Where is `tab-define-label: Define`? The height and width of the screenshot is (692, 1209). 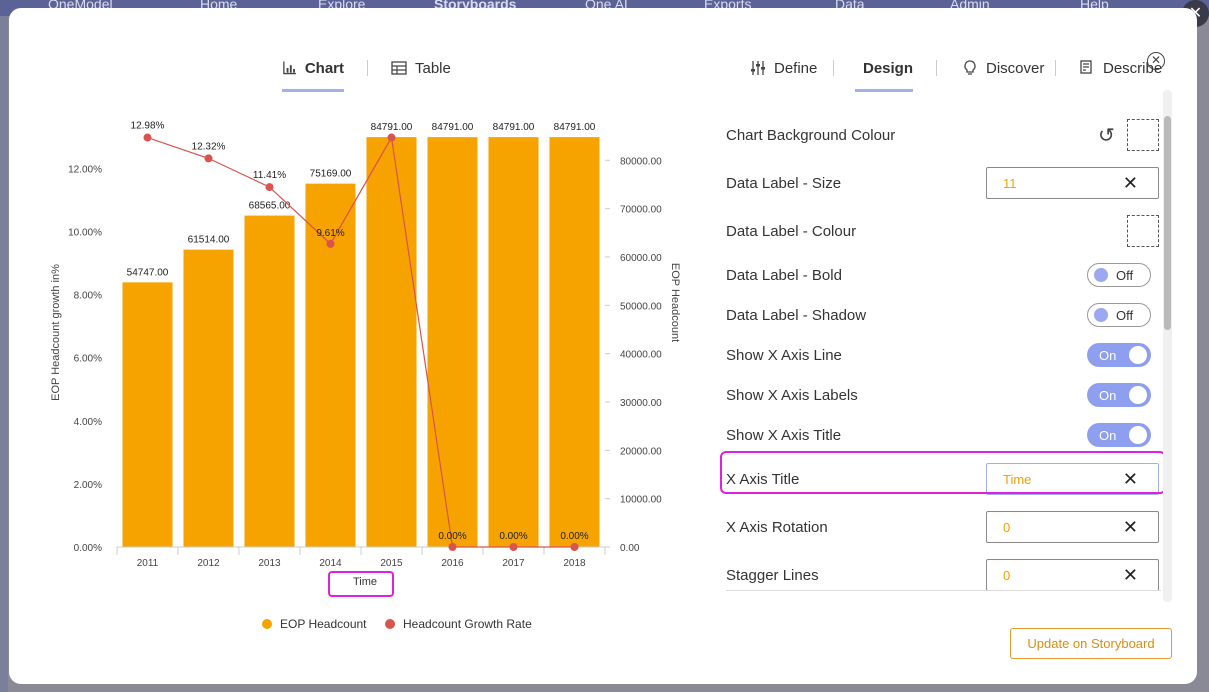
tab-define-label: Define is located at coordinates (796, 68).